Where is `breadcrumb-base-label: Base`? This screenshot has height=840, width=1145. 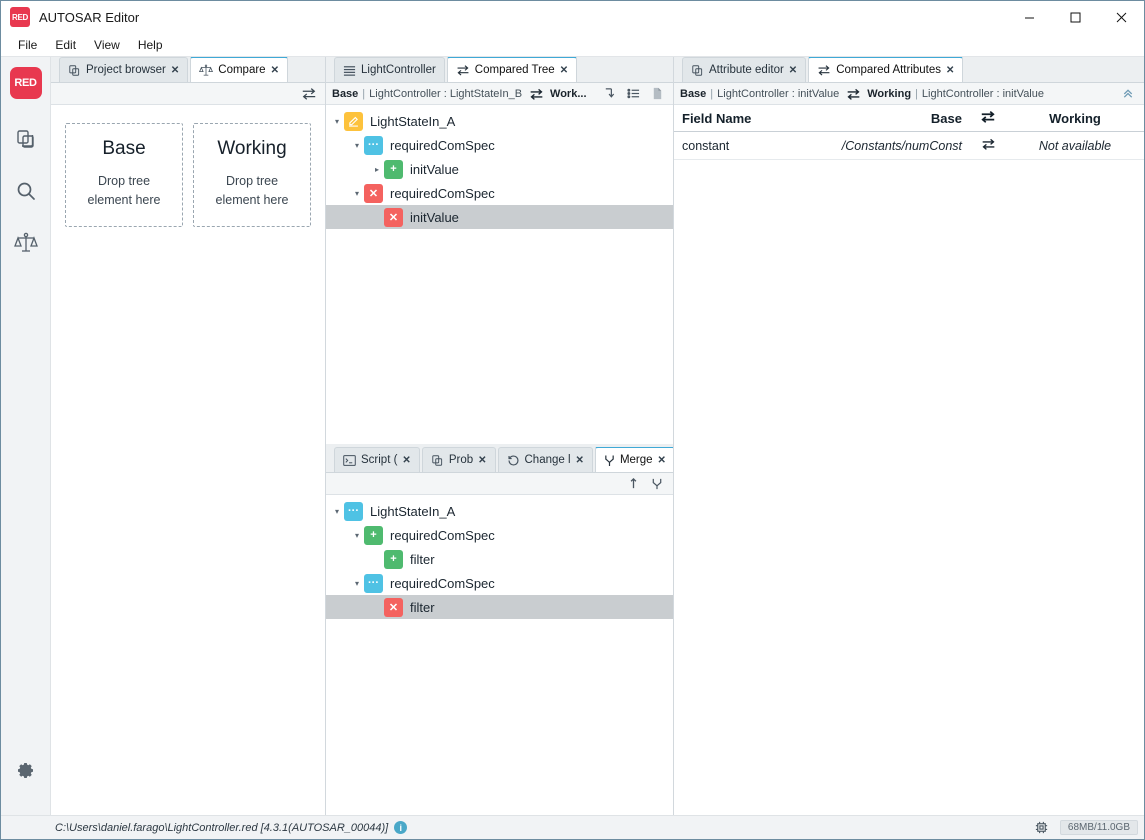 breadcrumb-base-label: Base is located at coordinates (345, 93).